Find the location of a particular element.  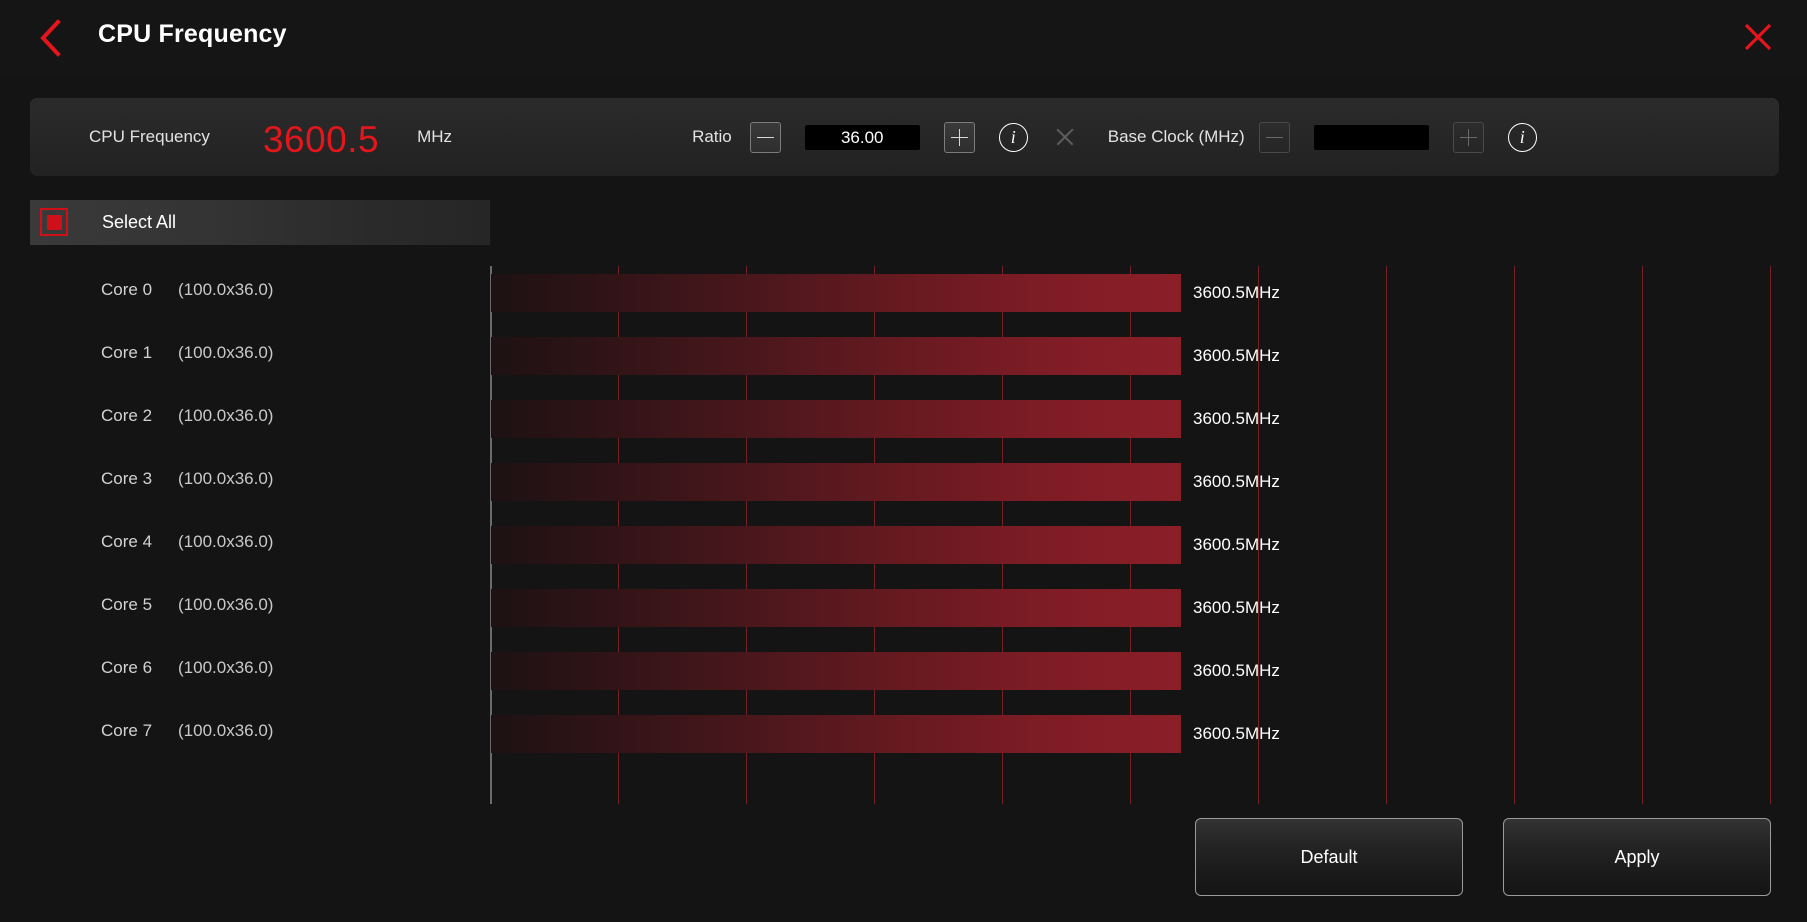

default-button: Default is located at coordinates (1329, 857).